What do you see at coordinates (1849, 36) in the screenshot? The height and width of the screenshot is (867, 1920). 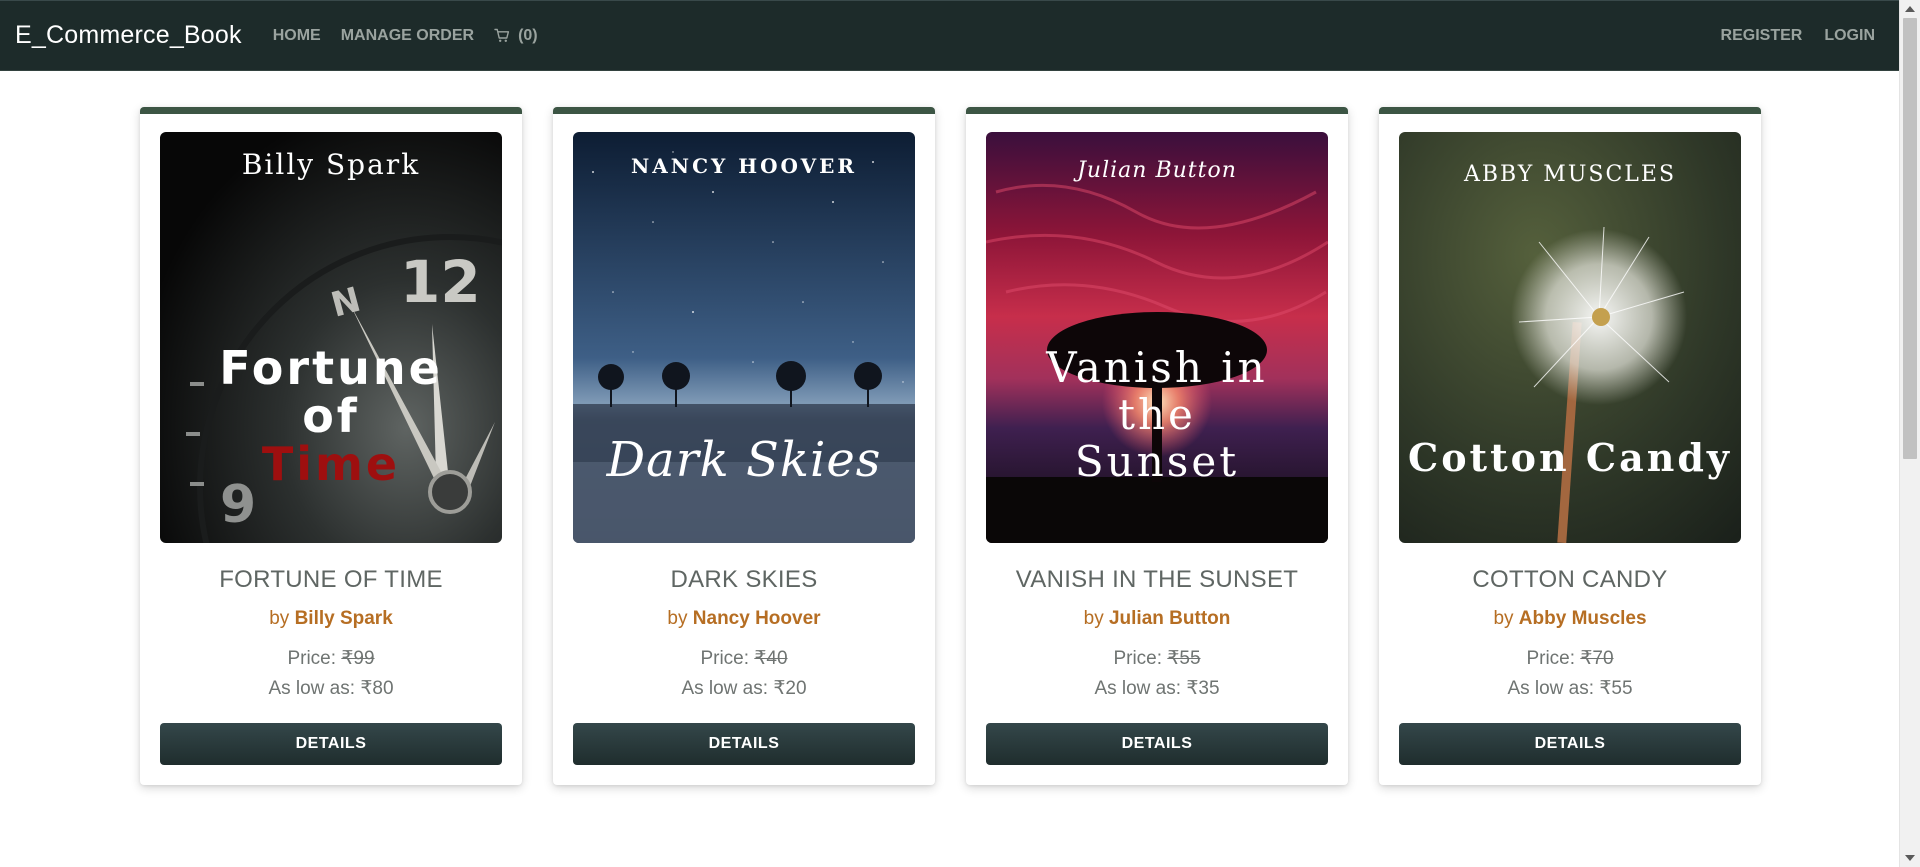 I see `nav-login-link: LOGIN` at bounding box center [1849, 36].